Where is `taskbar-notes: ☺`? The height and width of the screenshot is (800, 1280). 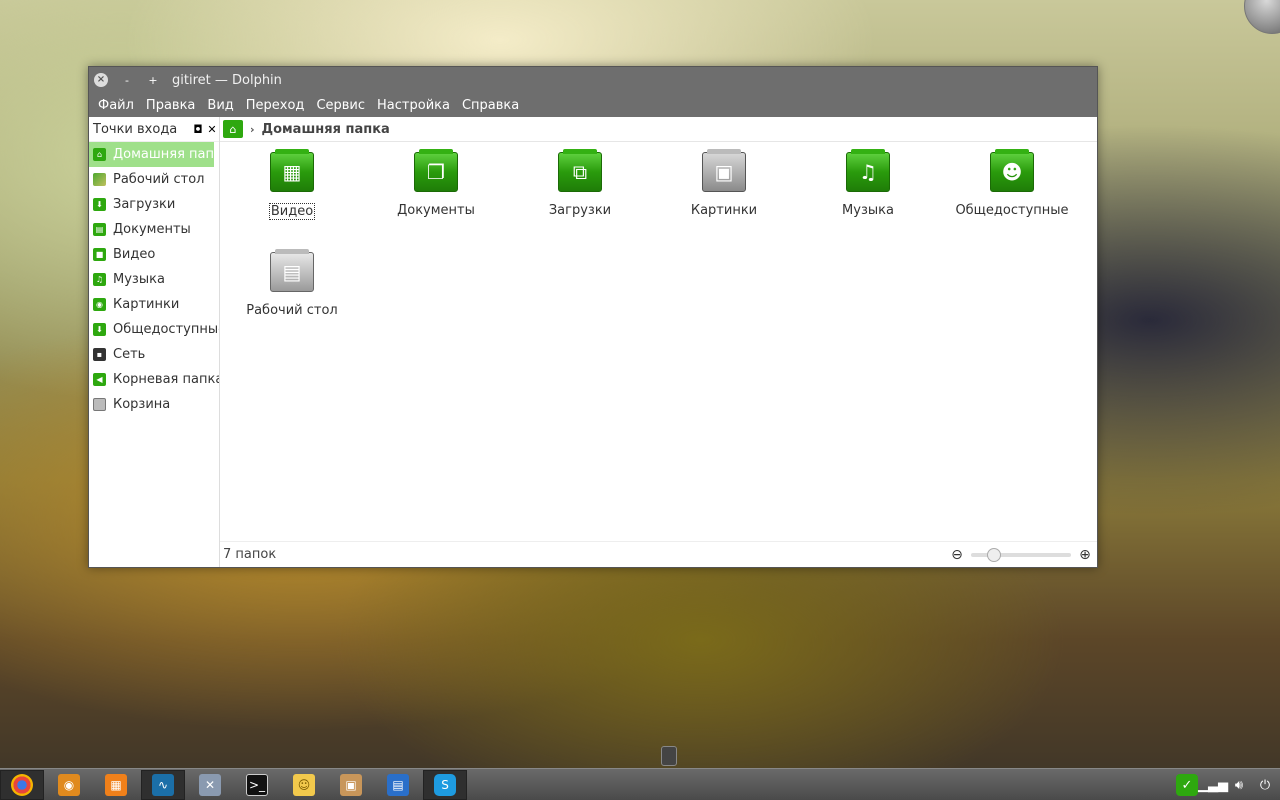
taskbar-notes: ☺ is located at coordinates (304, 785).